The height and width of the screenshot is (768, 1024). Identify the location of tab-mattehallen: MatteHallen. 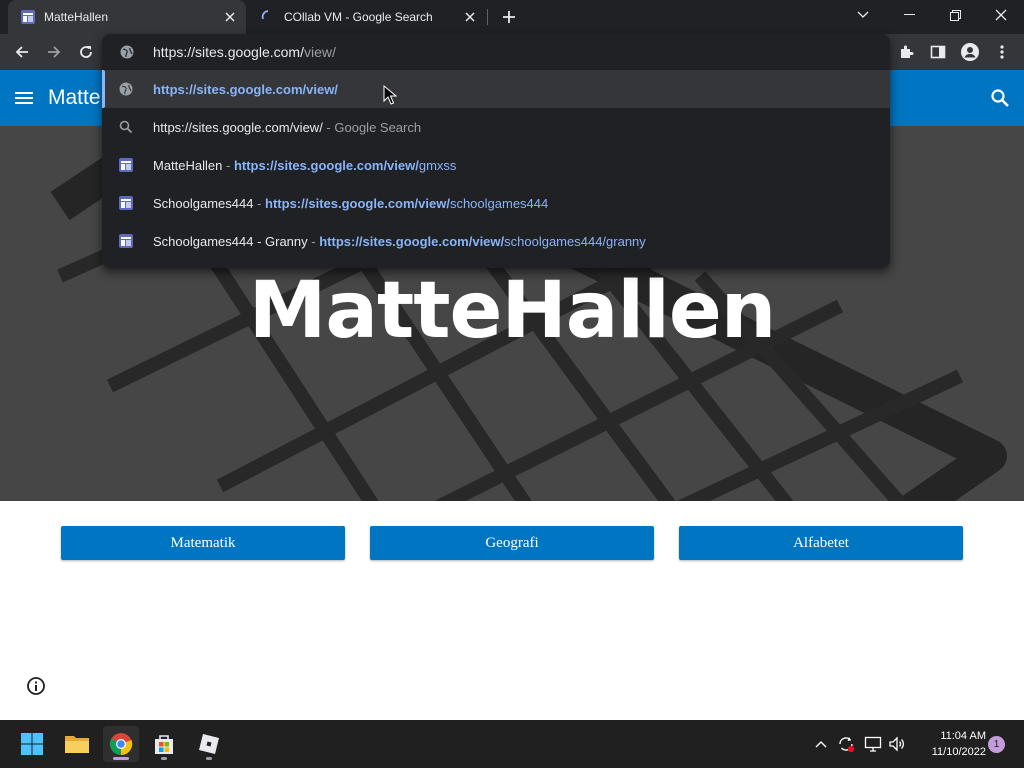
(127, 17).